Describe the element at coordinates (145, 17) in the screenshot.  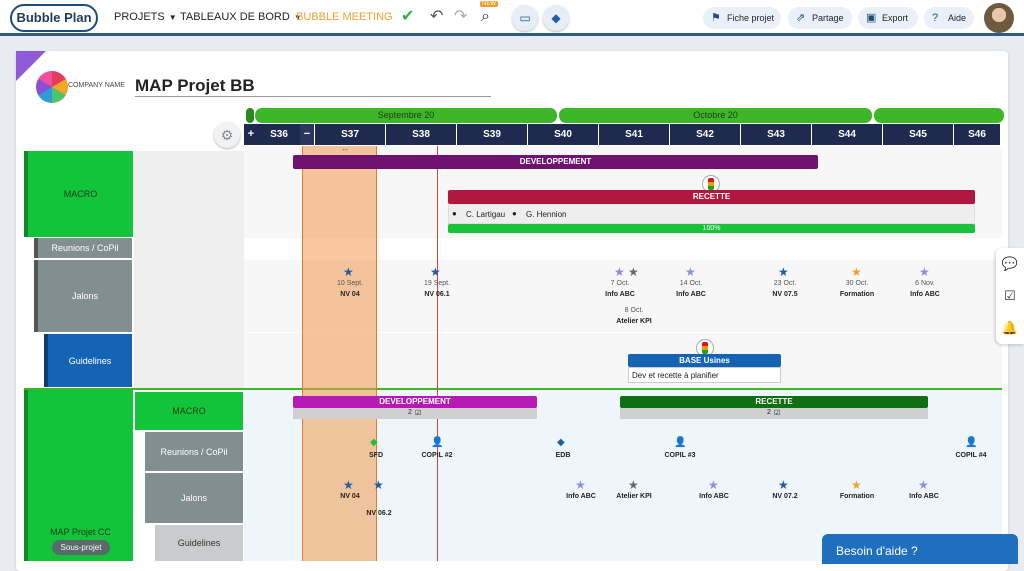
I see `menu-projets: PROJETS ▼` at that location.